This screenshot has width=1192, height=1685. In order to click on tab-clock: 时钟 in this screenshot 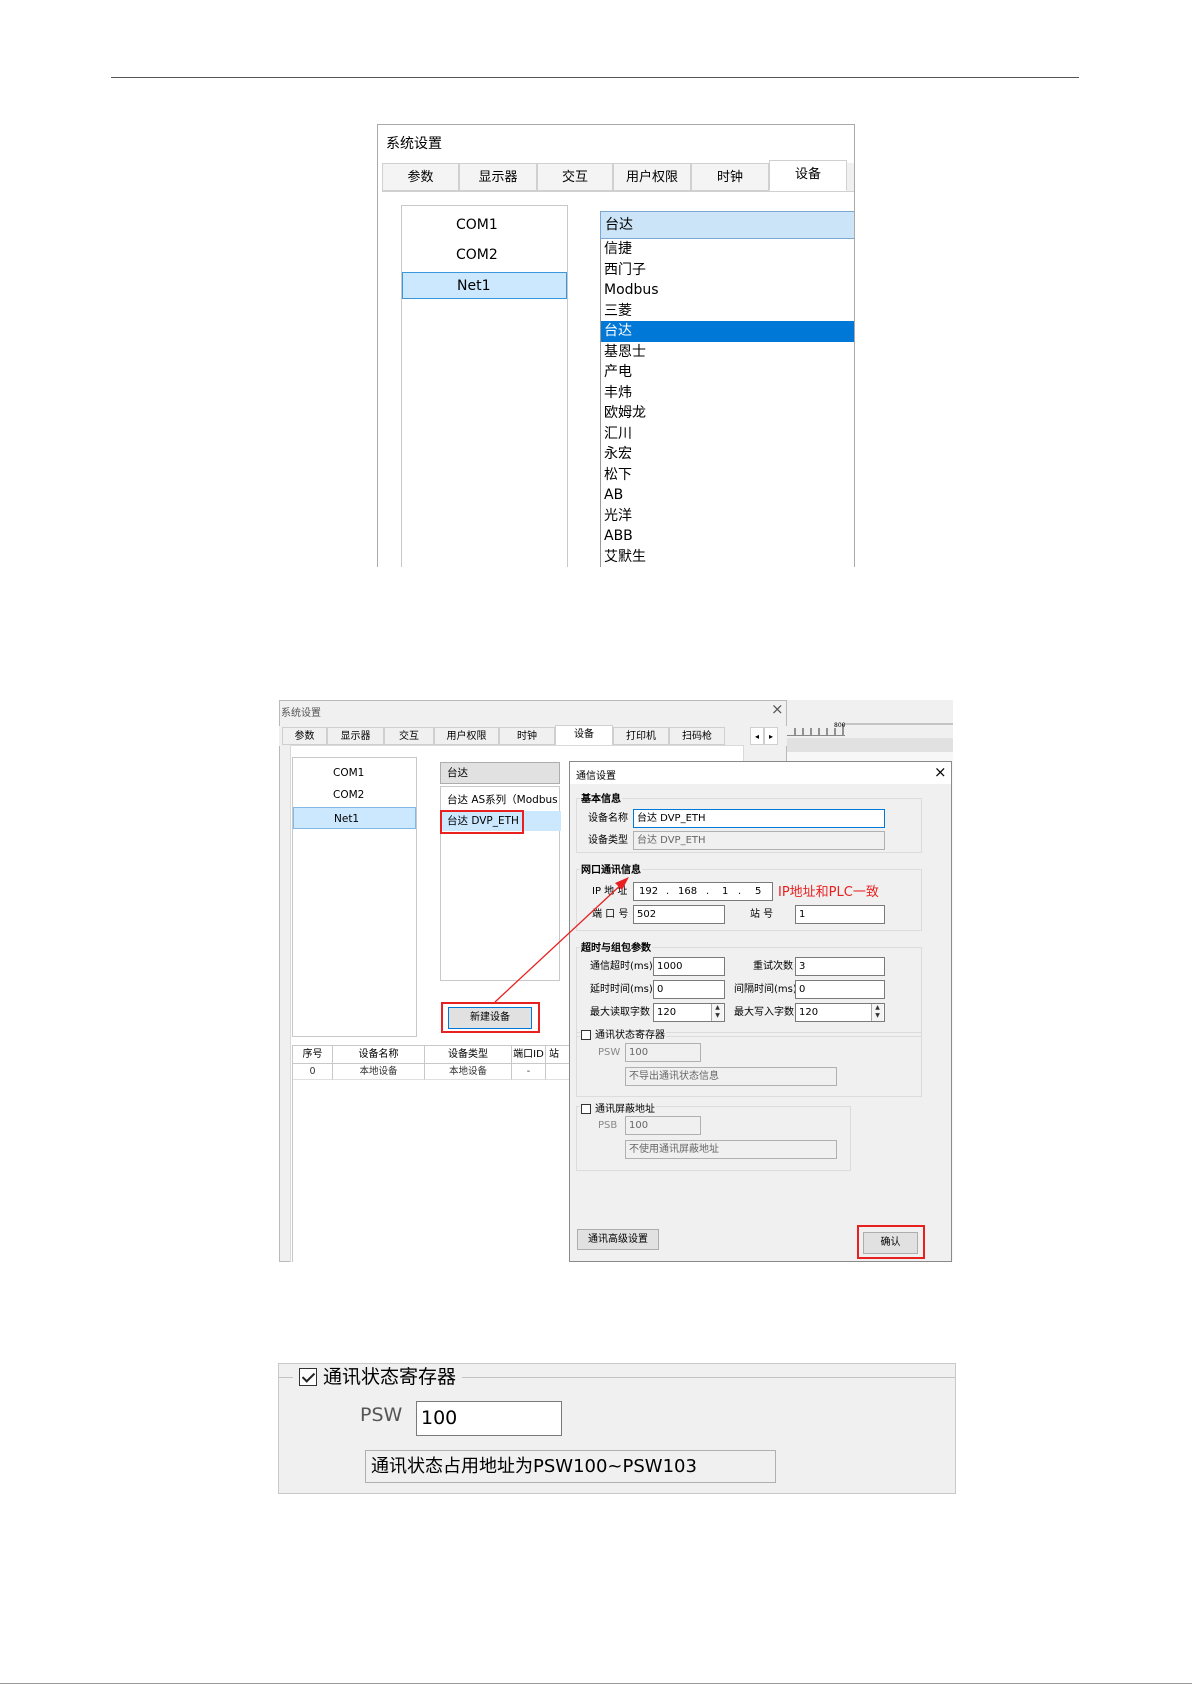, I will do `click(730, 177)`.